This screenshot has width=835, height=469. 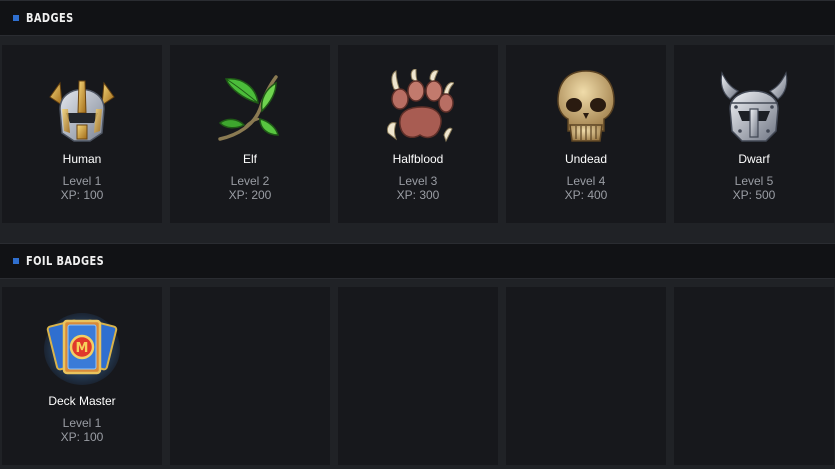 I want to click on badges-section-header: BADGES, so click(x=417, y=18).